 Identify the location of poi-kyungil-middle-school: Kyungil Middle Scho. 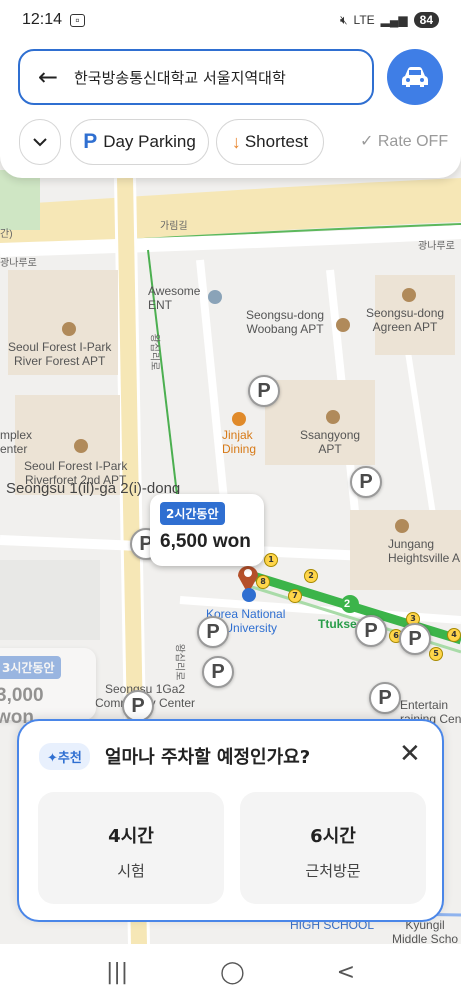
(425, 932).